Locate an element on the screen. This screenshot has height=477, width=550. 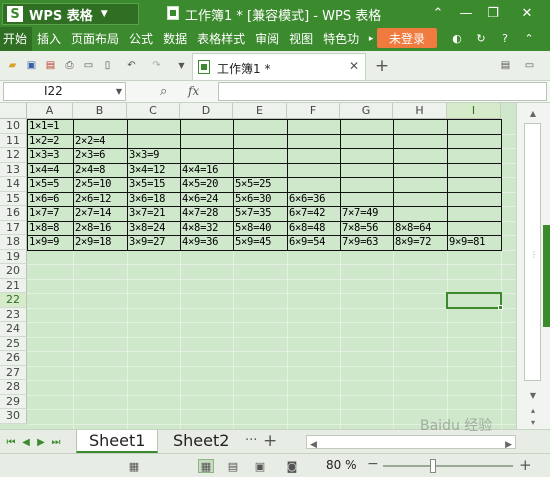
zoom-in-button: + is located at coordinates (525, 465).